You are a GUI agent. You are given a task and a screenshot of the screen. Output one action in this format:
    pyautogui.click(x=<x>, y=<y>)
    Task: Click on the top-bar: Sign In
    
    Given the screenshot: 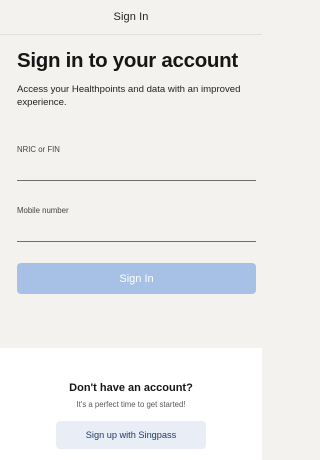 What is the action you would take?
    pyautogui.click(x=131, y=17)
    